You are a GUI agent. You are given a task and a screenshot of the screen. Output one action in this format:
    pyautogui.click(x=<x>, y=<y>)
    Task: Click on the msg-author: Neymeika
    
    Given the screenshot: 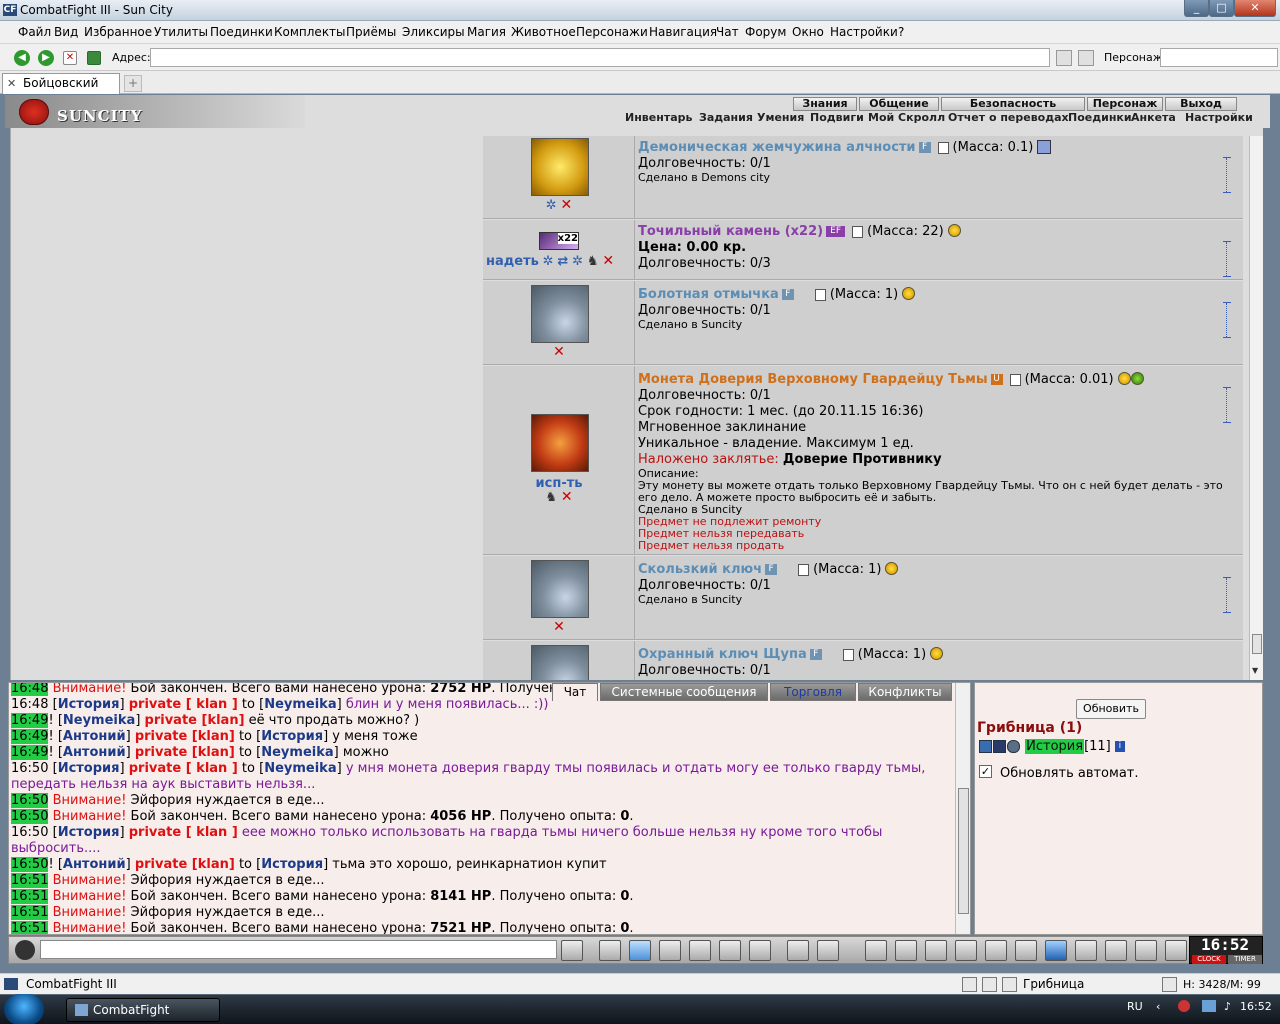 What is the action you would take?
    pyautogui.click(x=99, y=720)
    